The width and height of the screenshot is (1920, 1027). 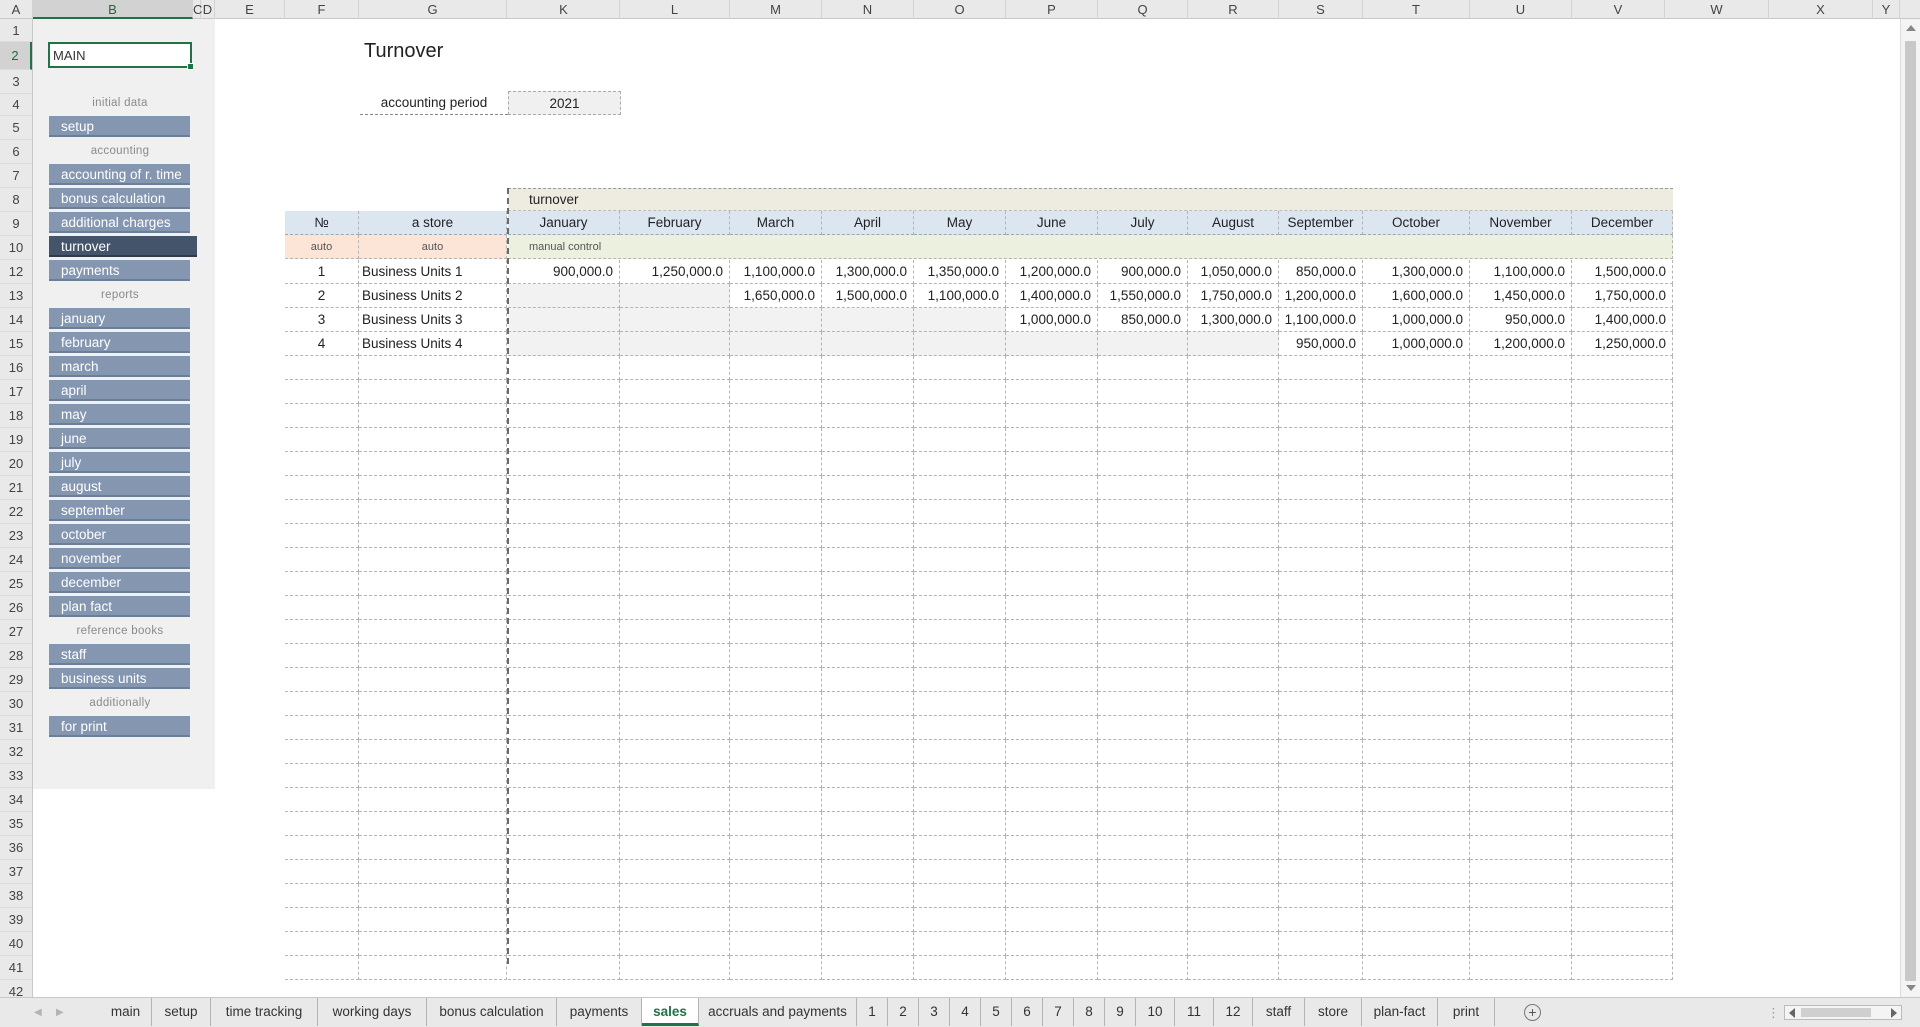 I want to click on sheet-tab-accruals-and-payments: accruals and payments, so click(x=778, y=1012).